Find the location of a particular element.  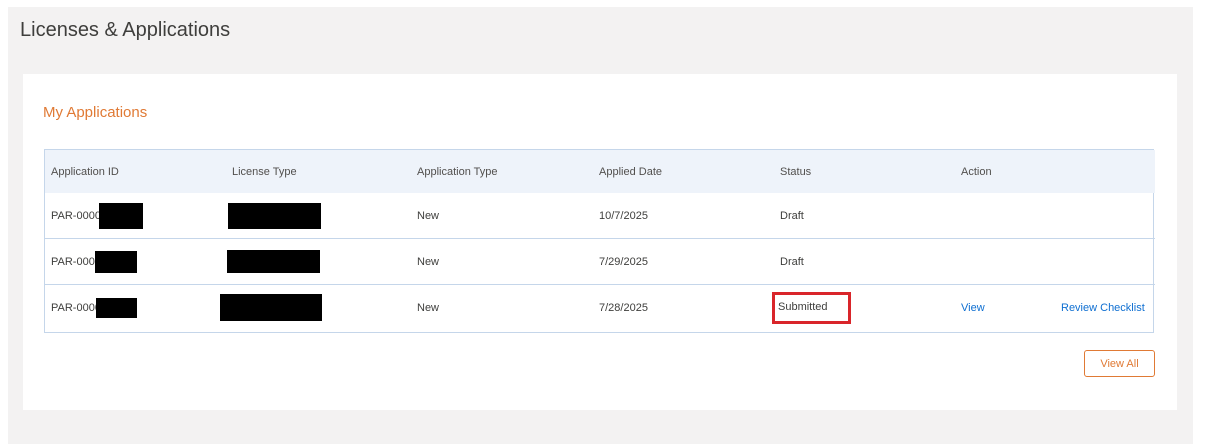

column-header-action: Action is located at coordinates (1055, 171).